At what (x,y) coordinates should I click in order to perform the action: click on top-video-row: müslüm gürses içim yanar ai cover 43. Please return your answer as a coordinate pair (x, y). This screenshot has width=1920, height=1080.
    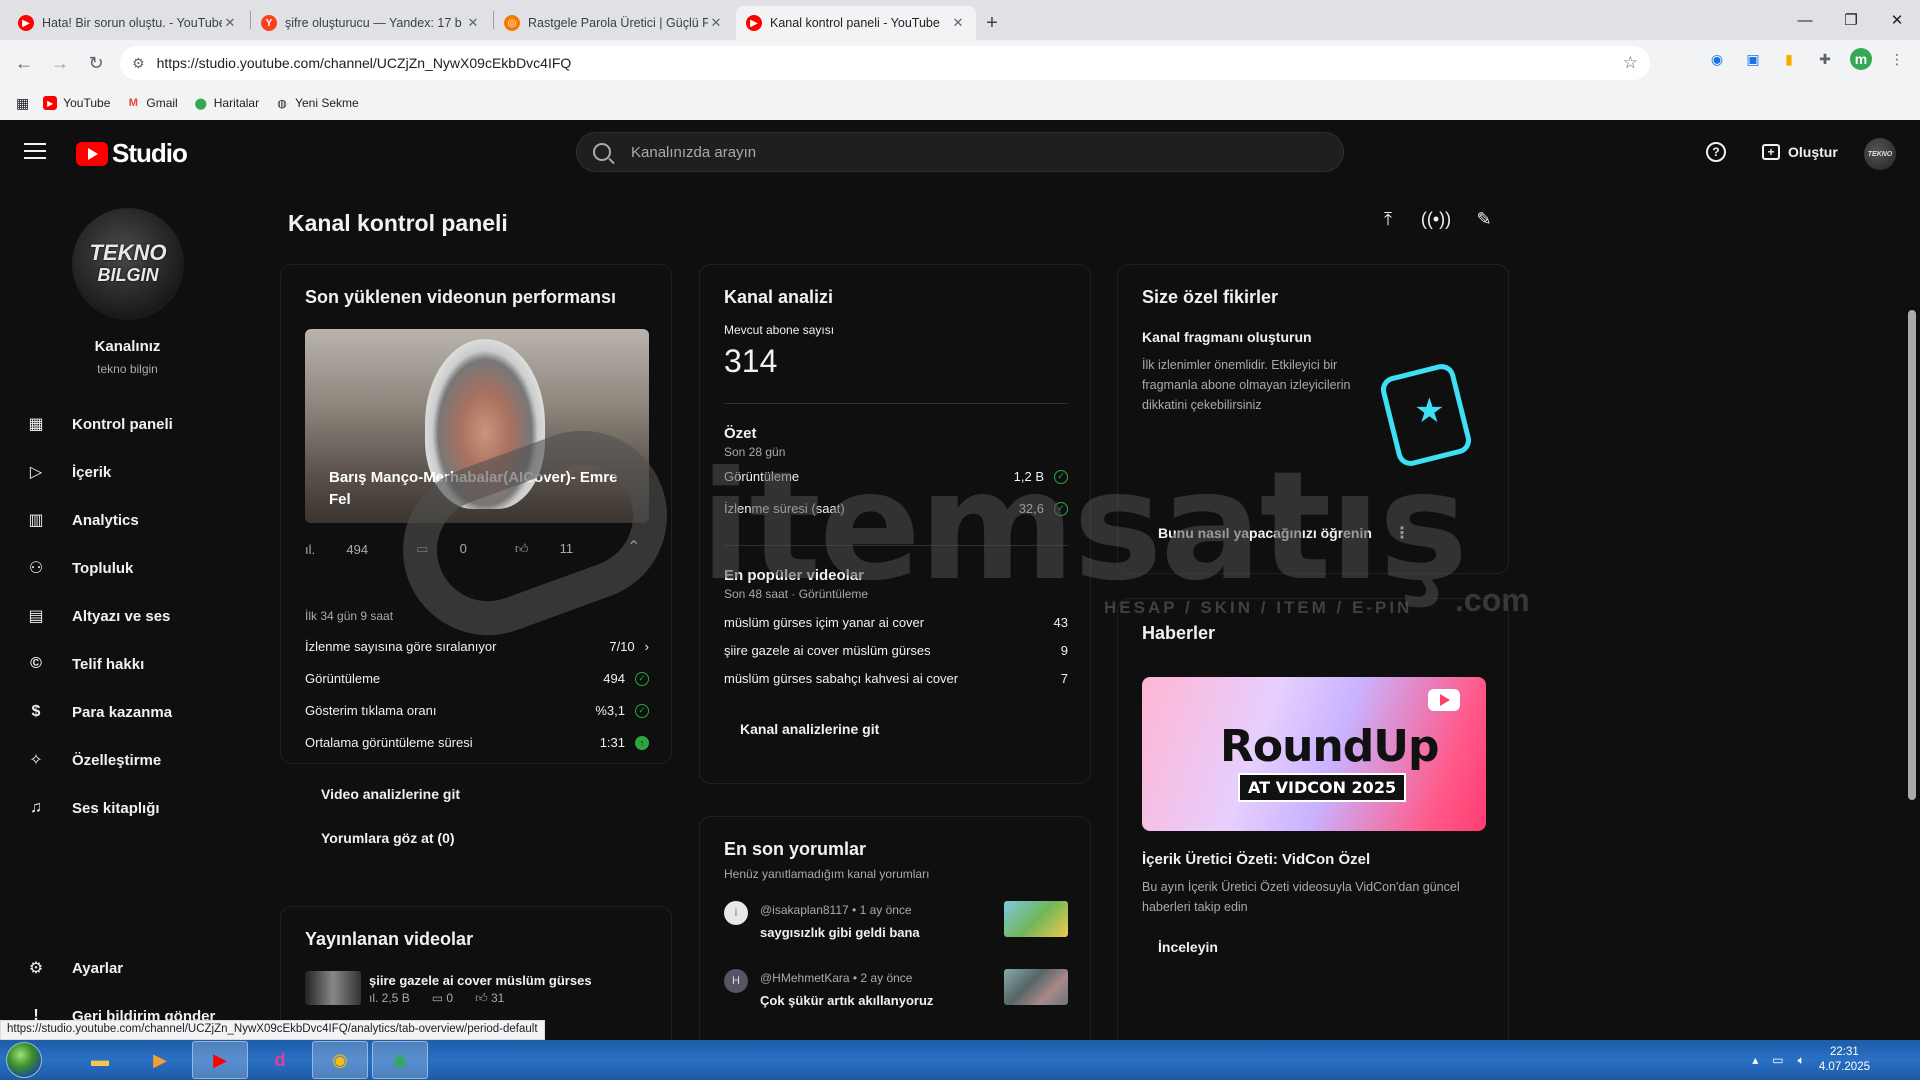
    Looking at the image, I should click on (896, 622).